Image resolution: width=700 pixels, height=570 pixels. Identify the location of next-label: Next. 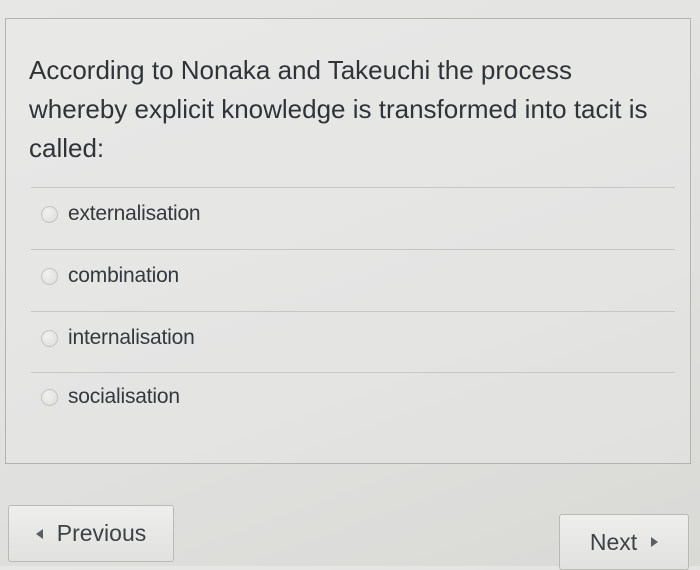
(613, 541).